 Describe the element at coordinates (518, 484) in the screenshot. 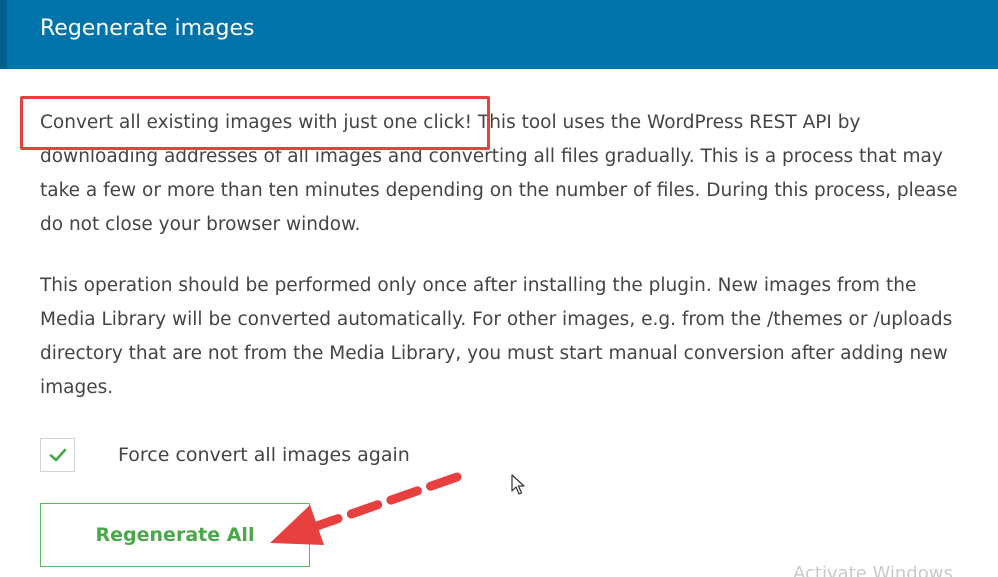

I see `mouse-pointer-icon` at that location.